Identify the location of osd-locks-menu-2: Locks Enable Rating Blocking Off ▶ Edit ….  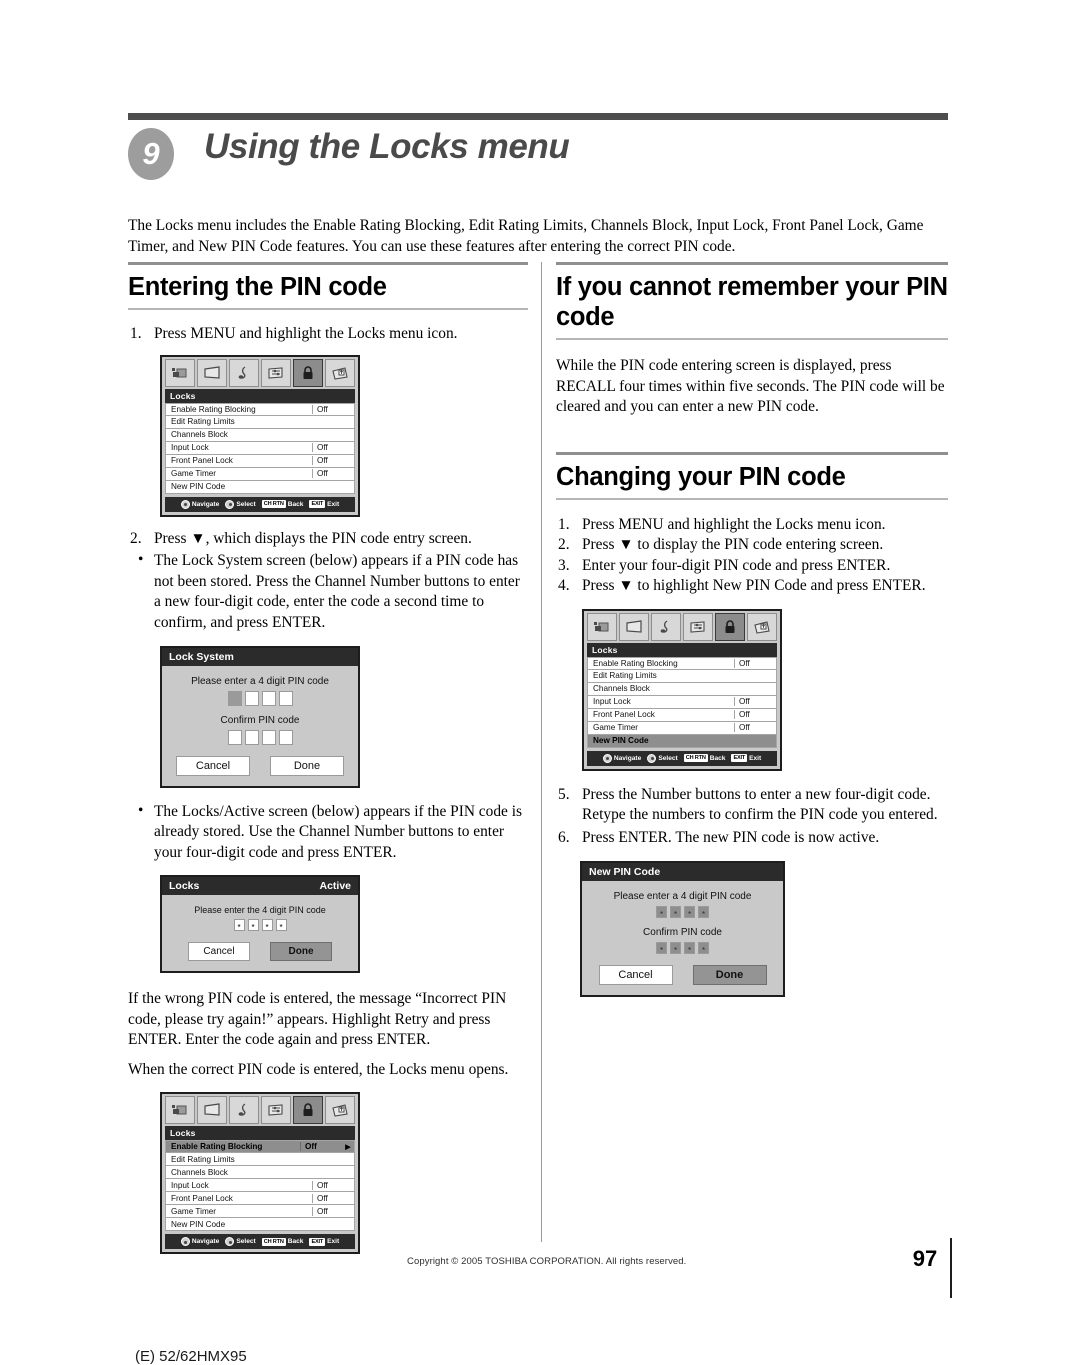
(260, 1173).